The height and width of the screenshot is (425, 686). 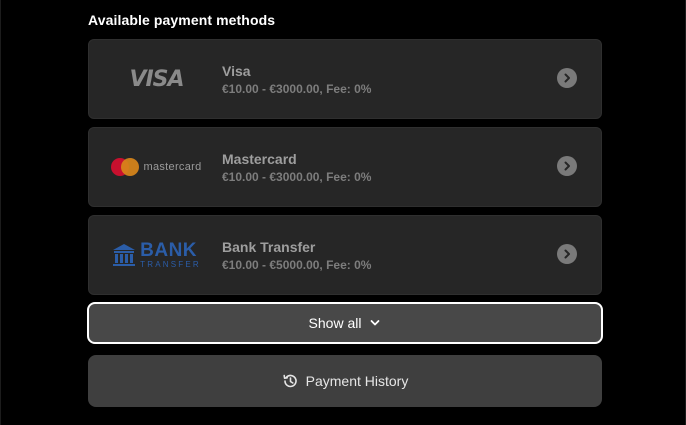 I want to click on show-all-label: Show all, so click(x=335, y=323).